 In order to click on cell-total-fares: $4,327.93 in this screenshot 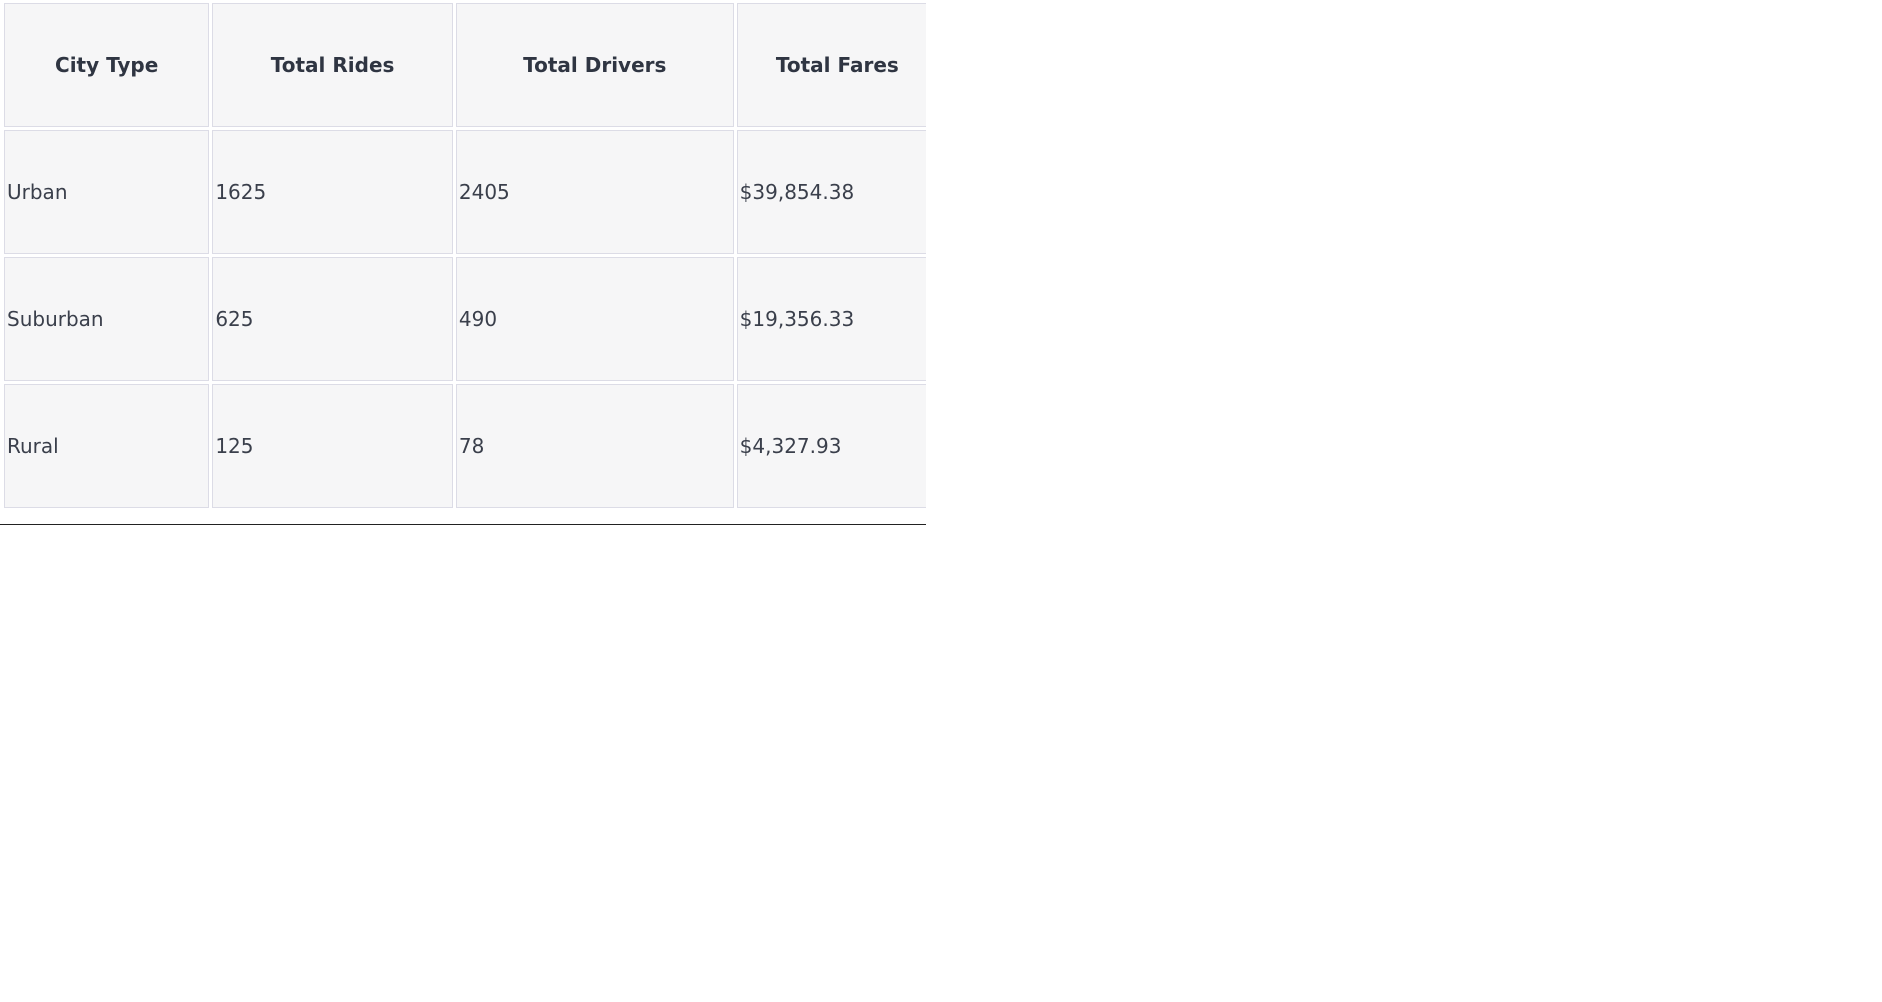, I will do `click(831, 446)`.